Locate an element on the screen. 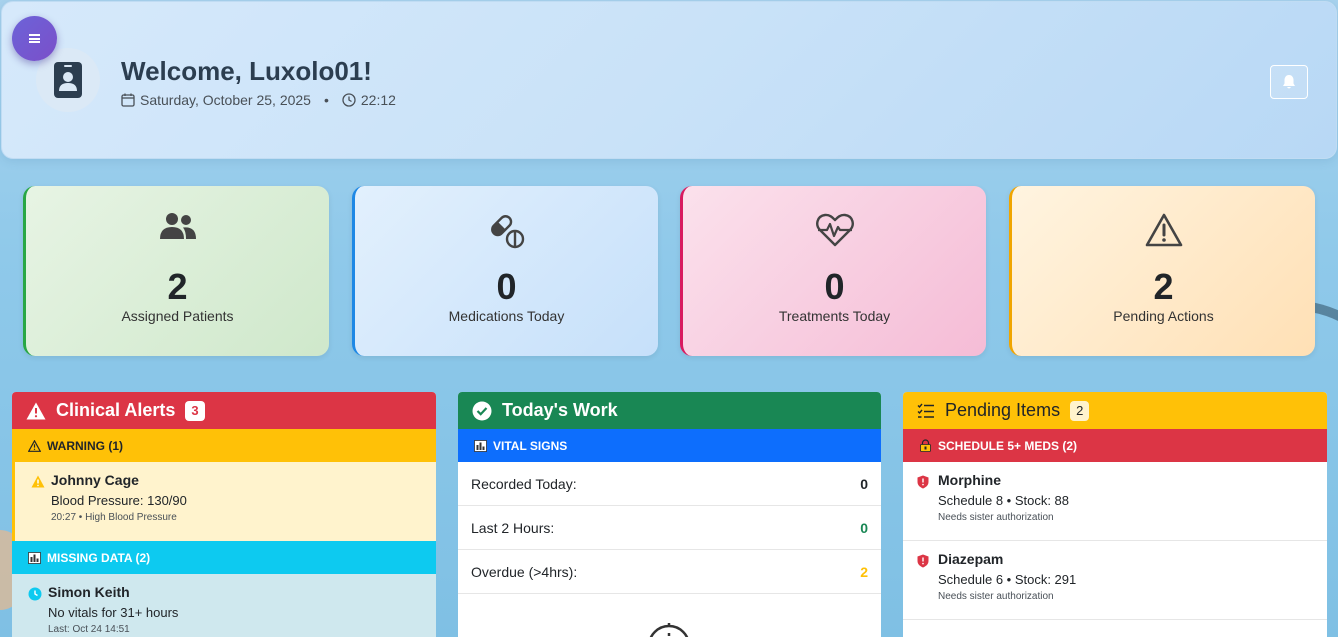  medication-name: Morphine is located at coordinates (969, 480).